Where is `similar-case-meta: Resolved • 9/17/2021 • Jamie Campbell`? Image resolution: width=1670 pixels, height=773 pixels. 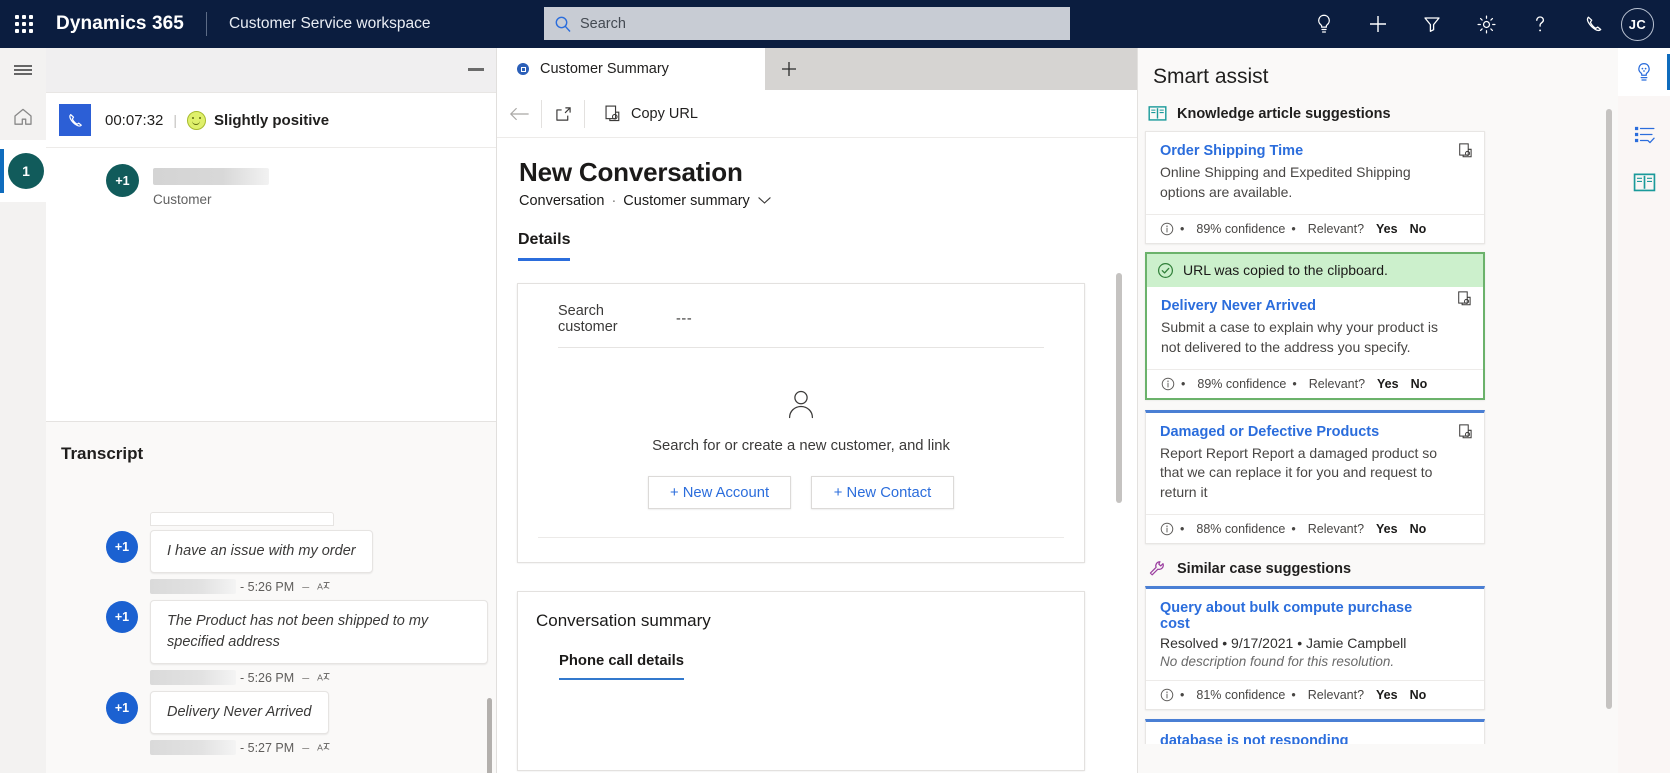 similar-case-meta: Resolved • 9/17/2021 • Jamie Campbell is located at coordinates (1283, 643).